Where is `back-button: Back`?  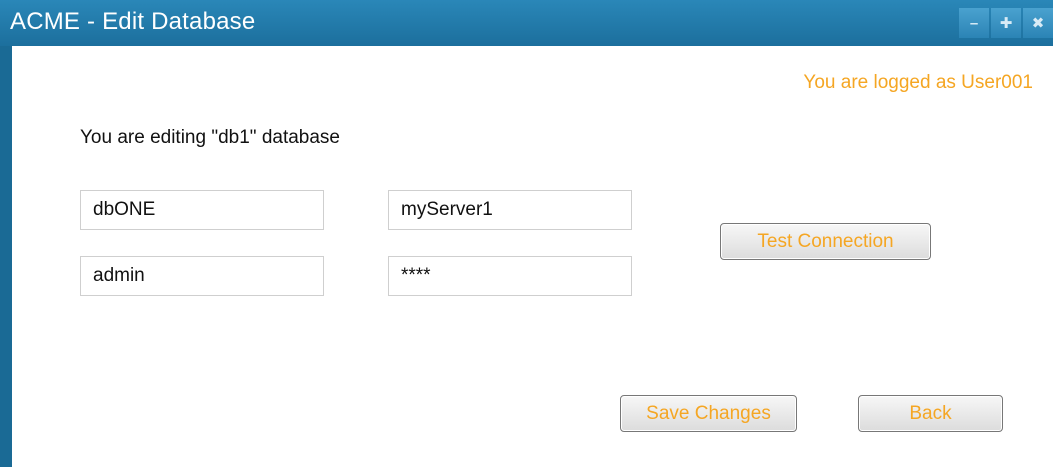
back-button: Back is located at coordinates (930, 413).